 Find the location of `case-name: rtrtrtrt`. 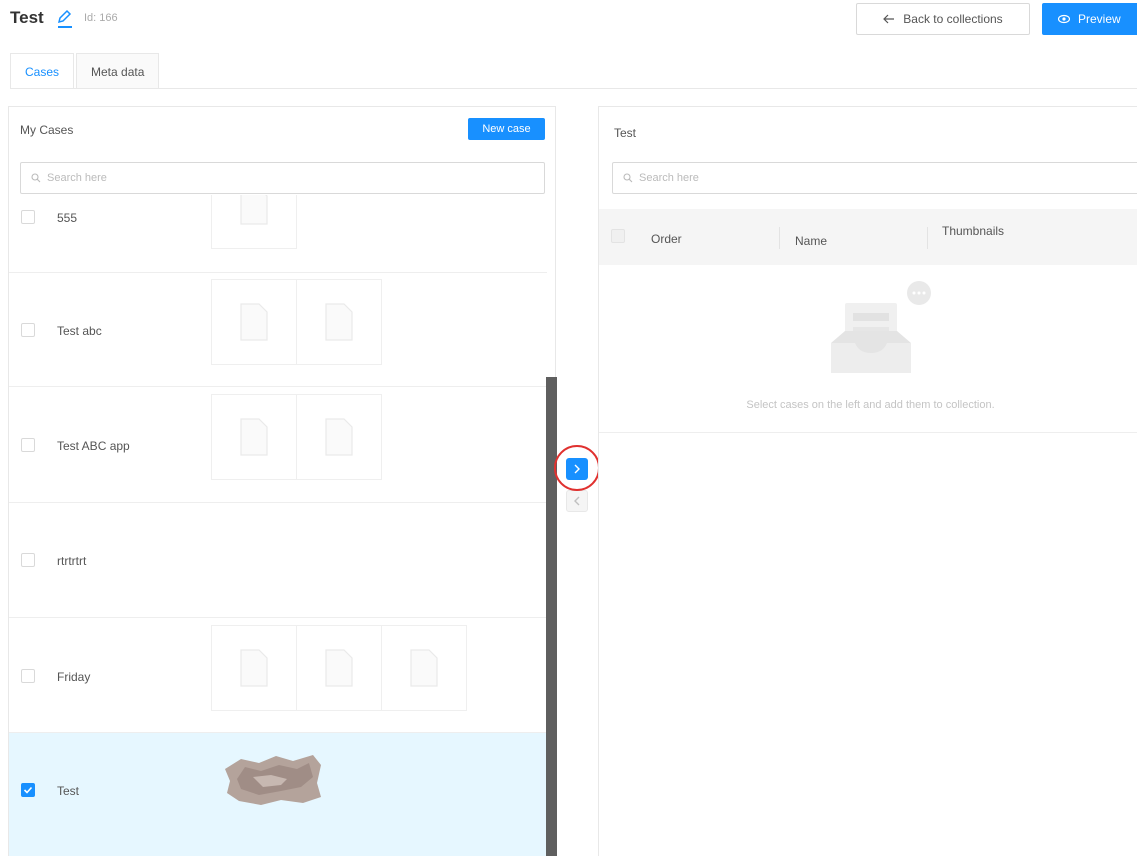

case-name: rtrtrtrt is located at coordinates (72, 561).